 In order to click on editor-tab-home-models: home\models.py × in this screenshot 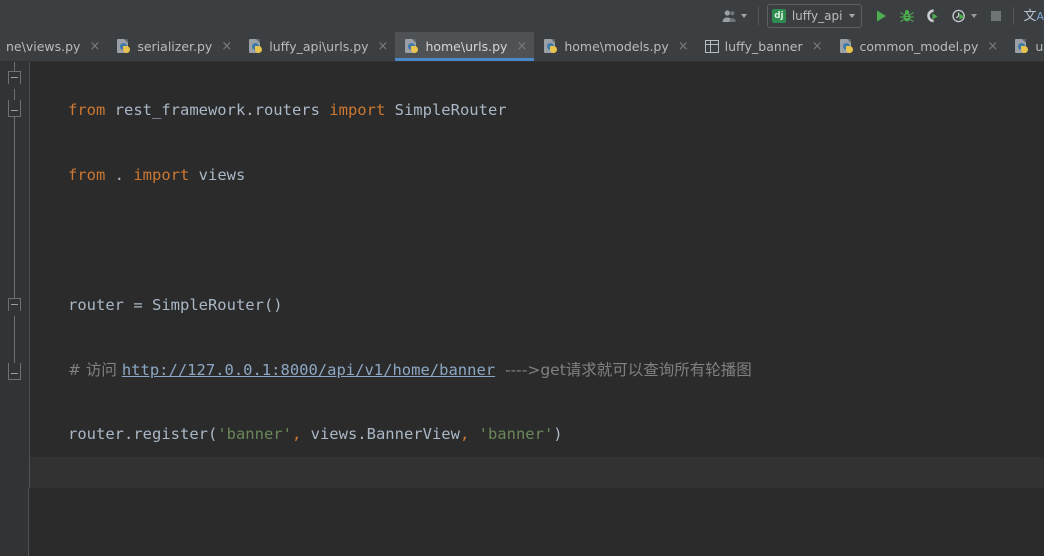, I will do `click(614, 46)`.